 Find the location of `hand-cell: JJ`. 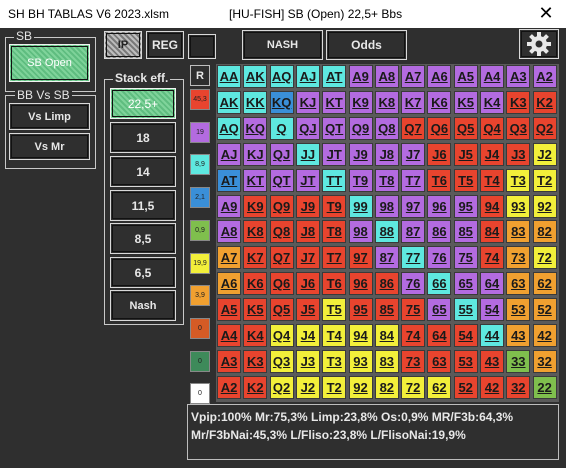

hand-cell: JJ is located at coordinates (307, 154).